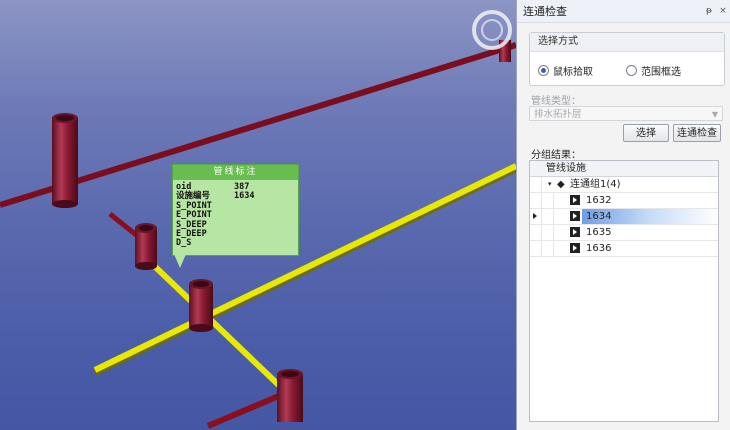 The image size is (730, 430). What do you see at coordinates (595, 184) in the screenshot?
I see `group-label: 连通组1(4)` at bounding box center [595, 184].